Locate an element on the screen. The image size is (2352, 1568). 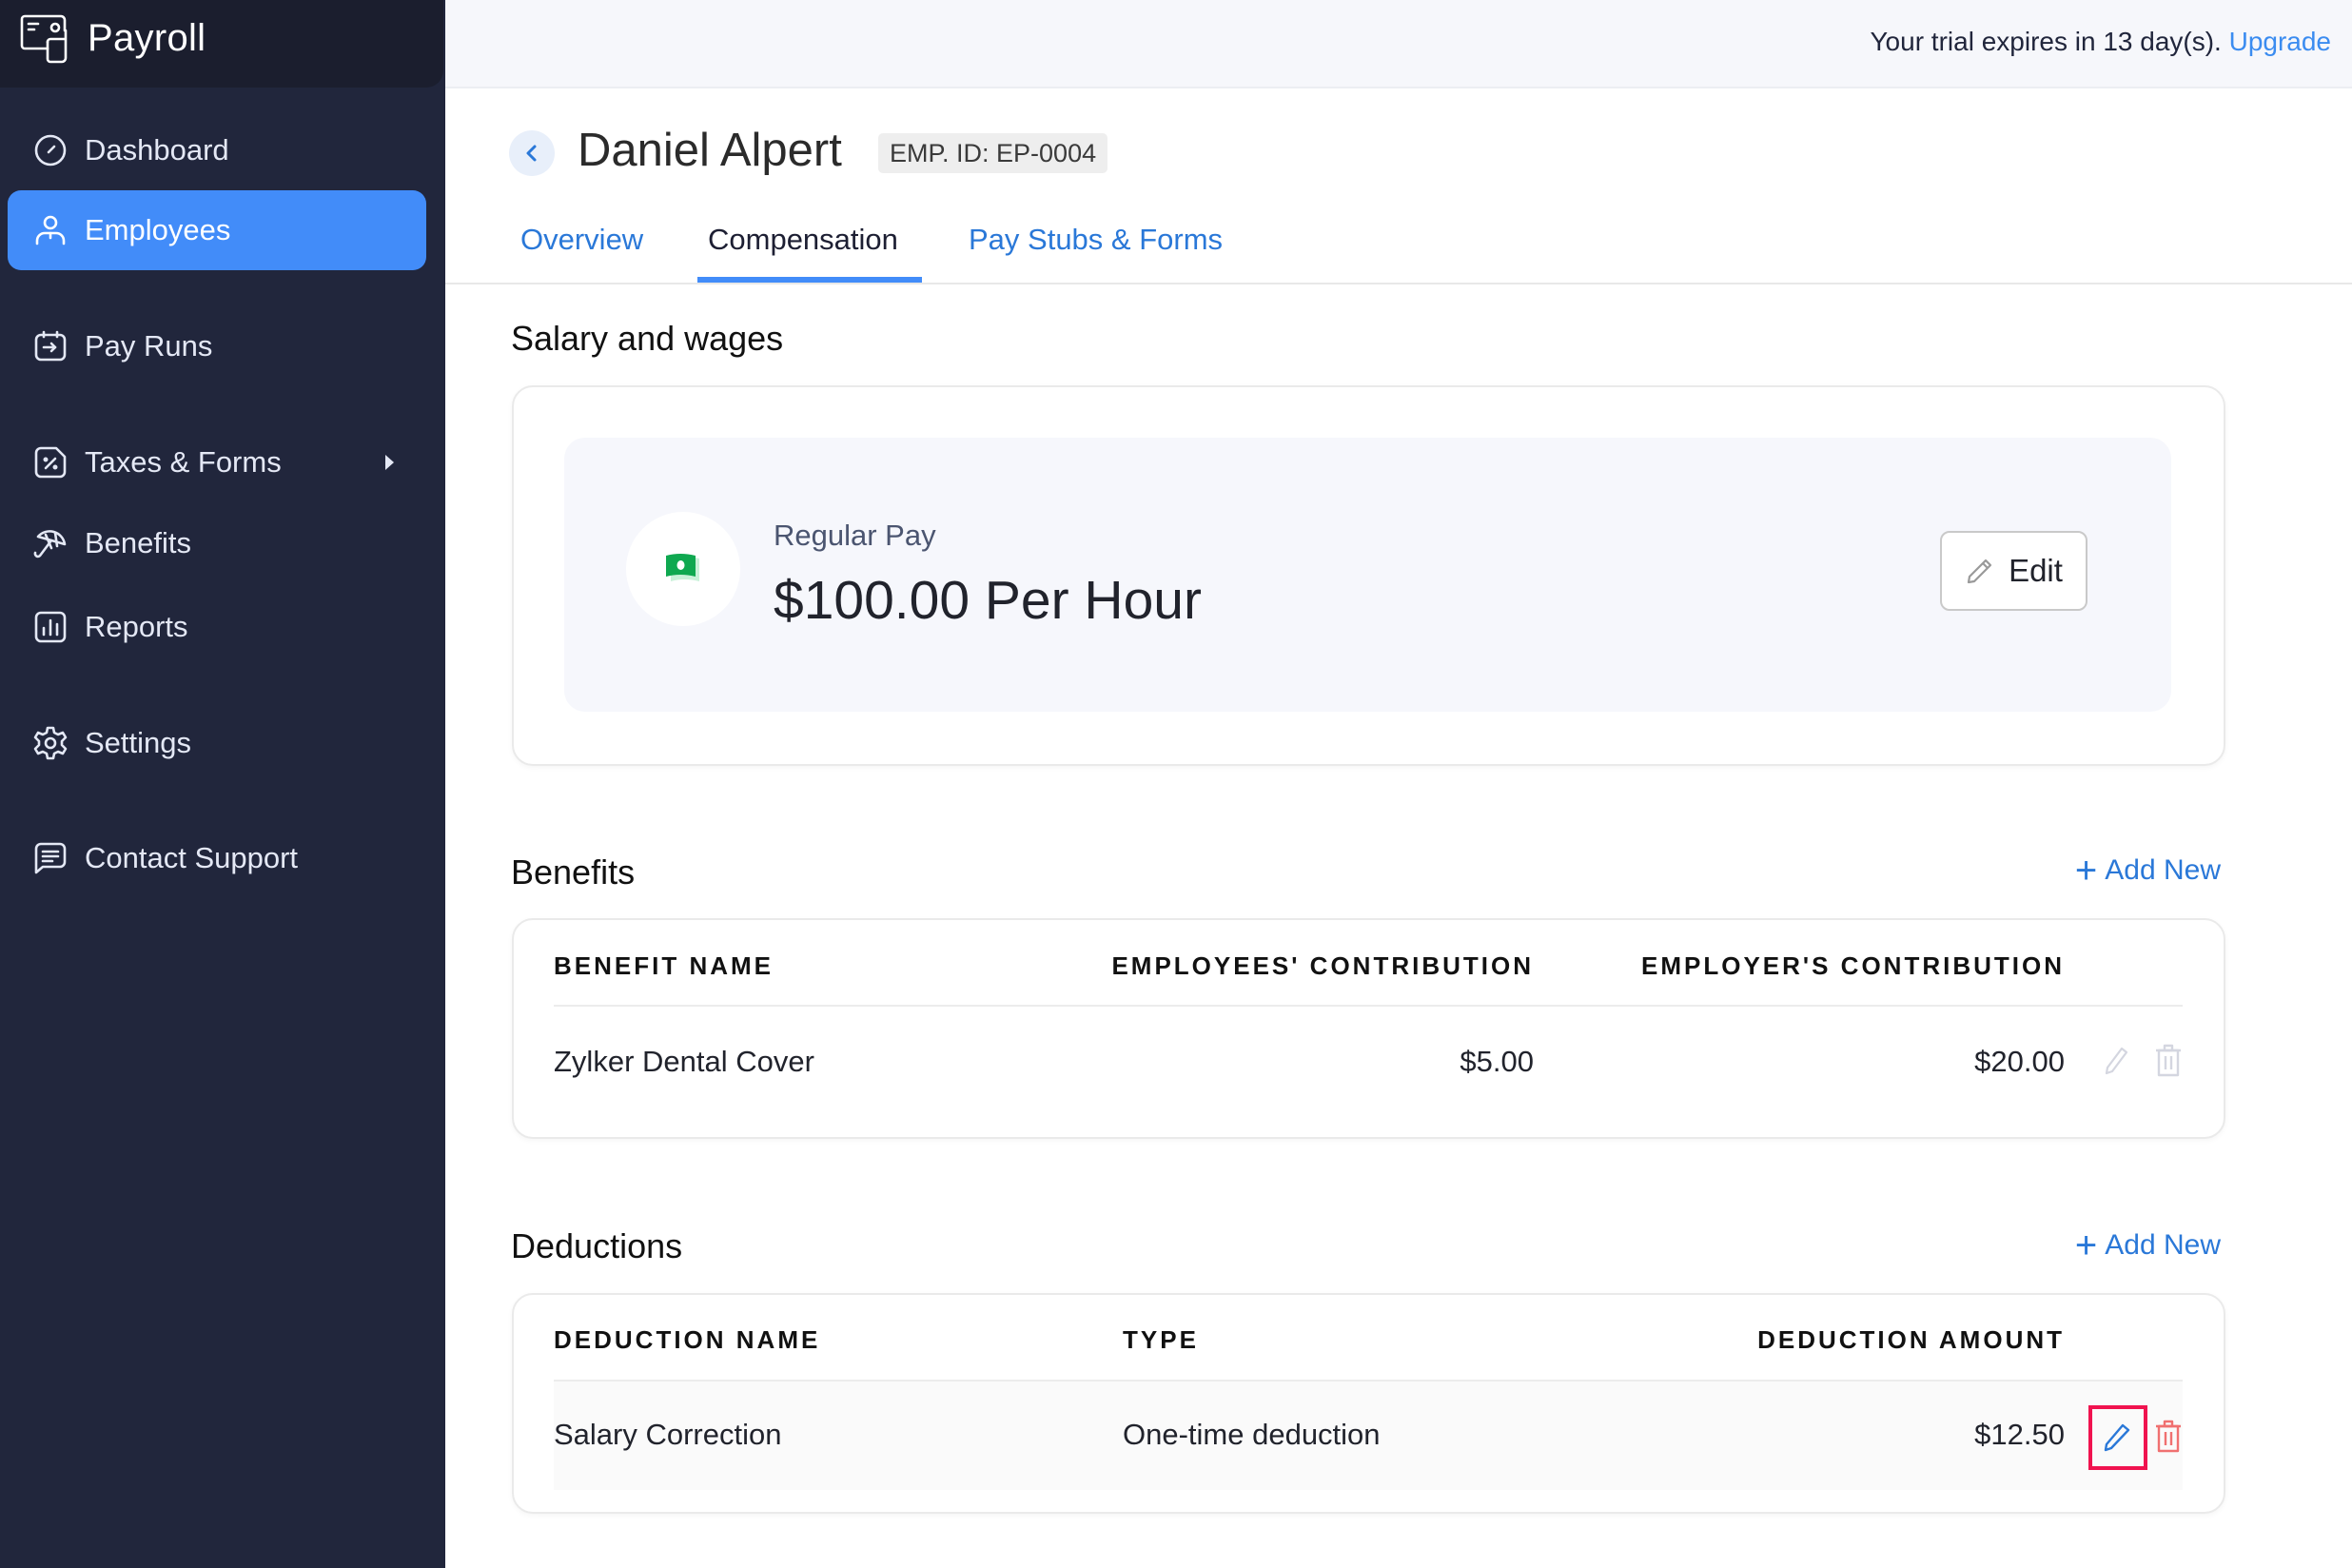
deduction-amount-cell: $12.50 is located at coordinates (2019, 1434).